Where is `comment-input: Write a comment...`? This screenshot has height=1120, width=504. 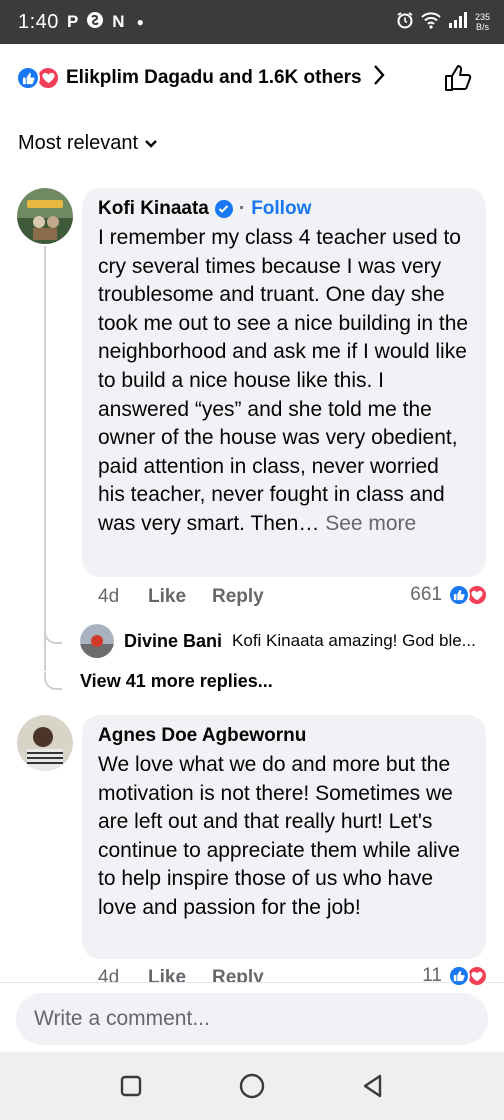
comment-input: Write a comment... is located at coordinates (252, 1019).